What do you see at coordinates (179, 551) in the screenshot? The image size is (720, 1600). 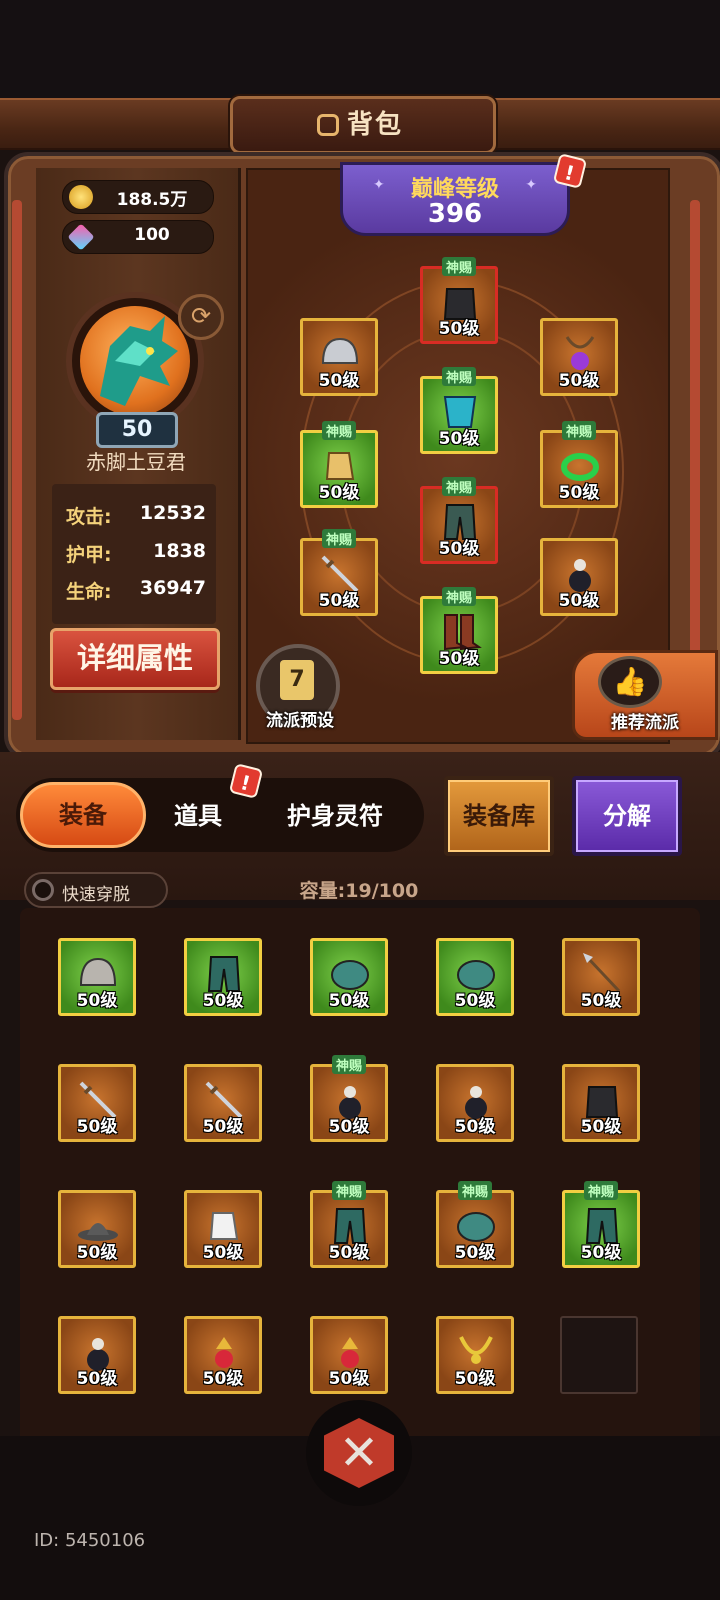 I see `armor-value: 1838` at bounding box center [179, 551].